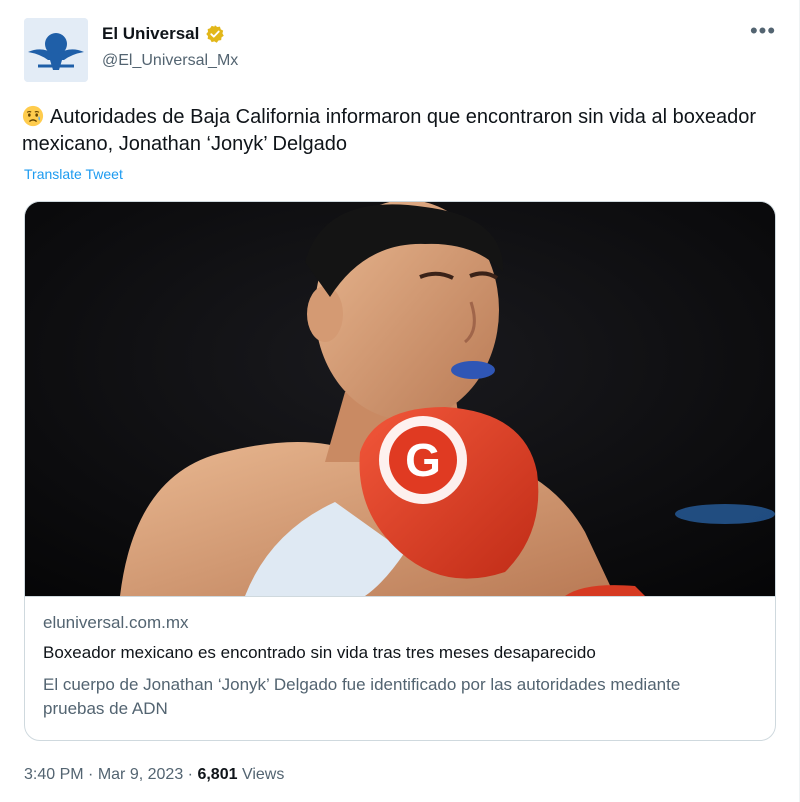  Describe the element at coordinates (423, 460) in the screenshot. I see `glove-logo-letter: G` at that location.